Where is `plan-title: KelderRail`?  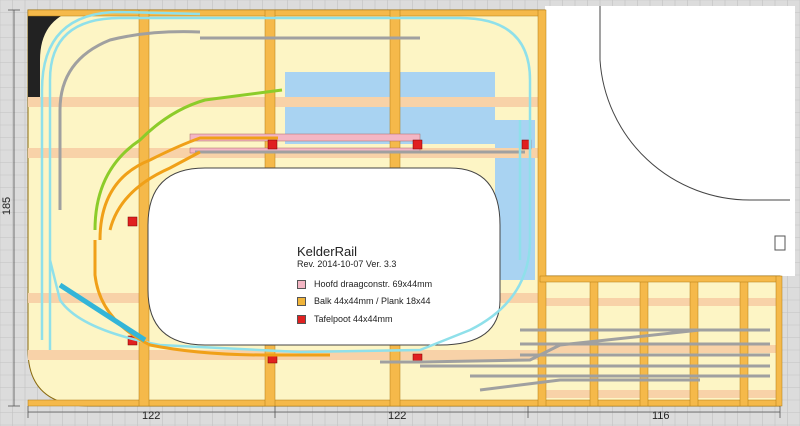 plan-title: KelderRail is located at coordinates (327, 251).